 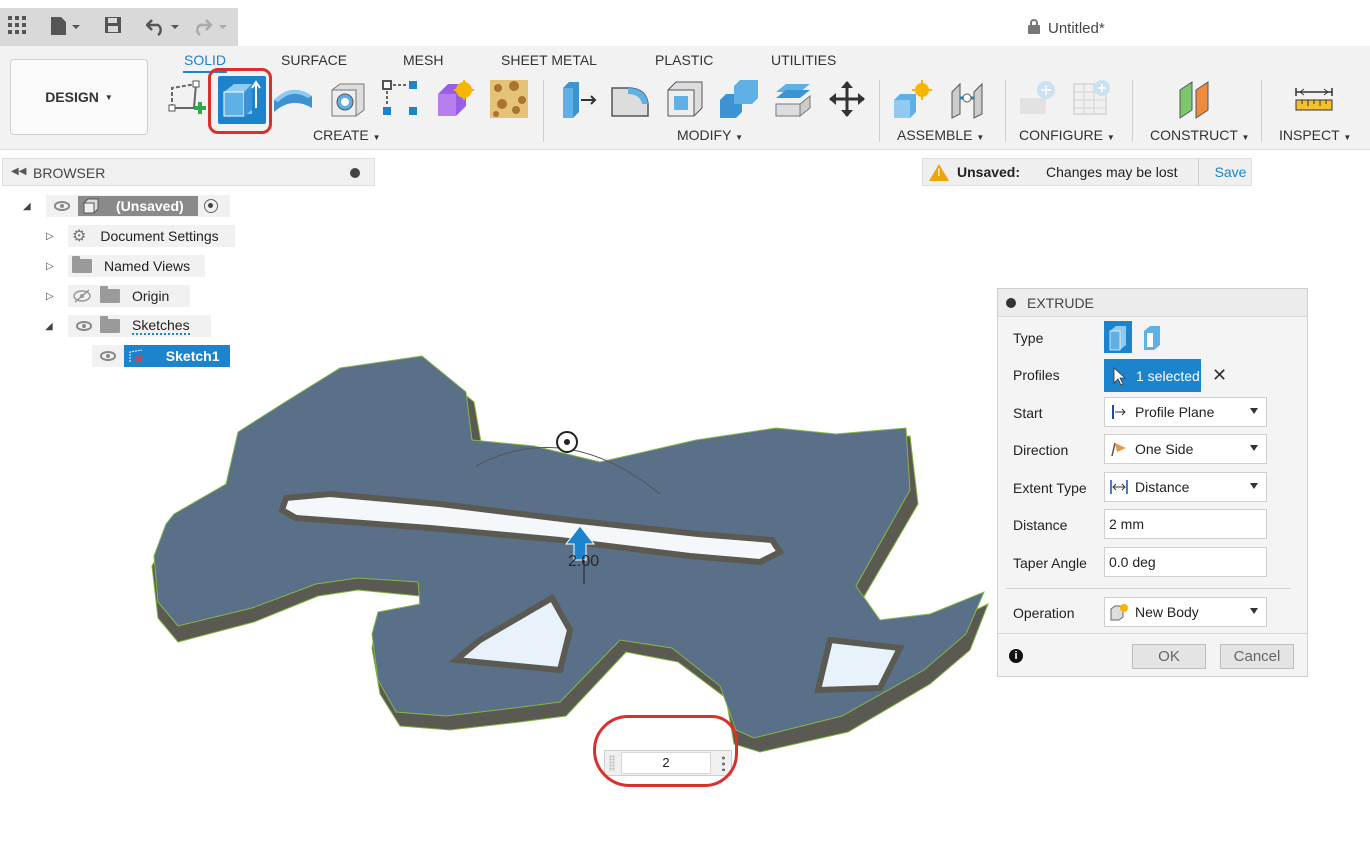 What do you see at coordinates (1050, 563) in the screenshot?
I see `taper-angle-label: Taper Angle` at bounding box center [1050, 563].